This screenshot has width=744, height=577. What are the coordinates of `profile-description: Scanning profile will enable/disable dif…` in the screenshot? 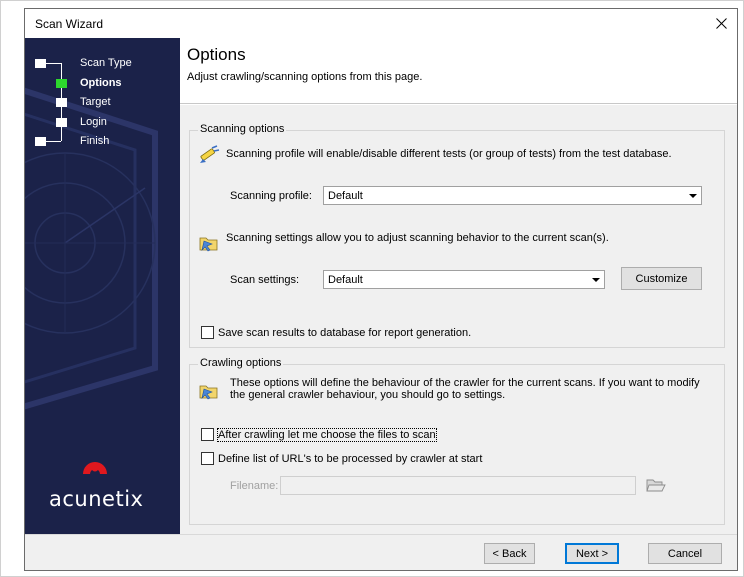 It's located at (449, 154).